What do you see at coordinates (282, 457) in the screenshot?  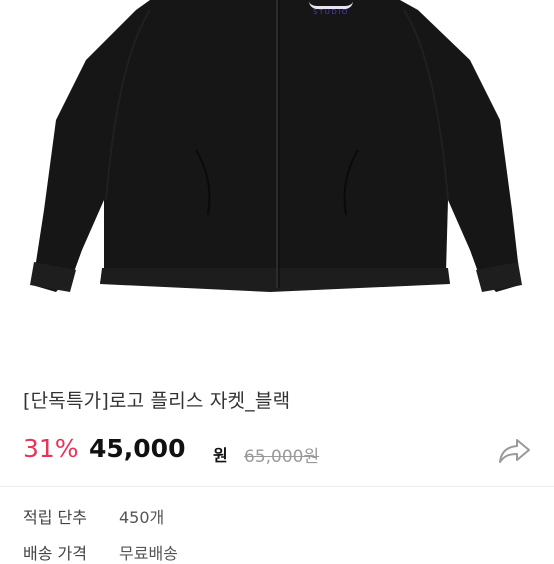 I see `original-price: 65,000원` at bounding box center [282, 457].